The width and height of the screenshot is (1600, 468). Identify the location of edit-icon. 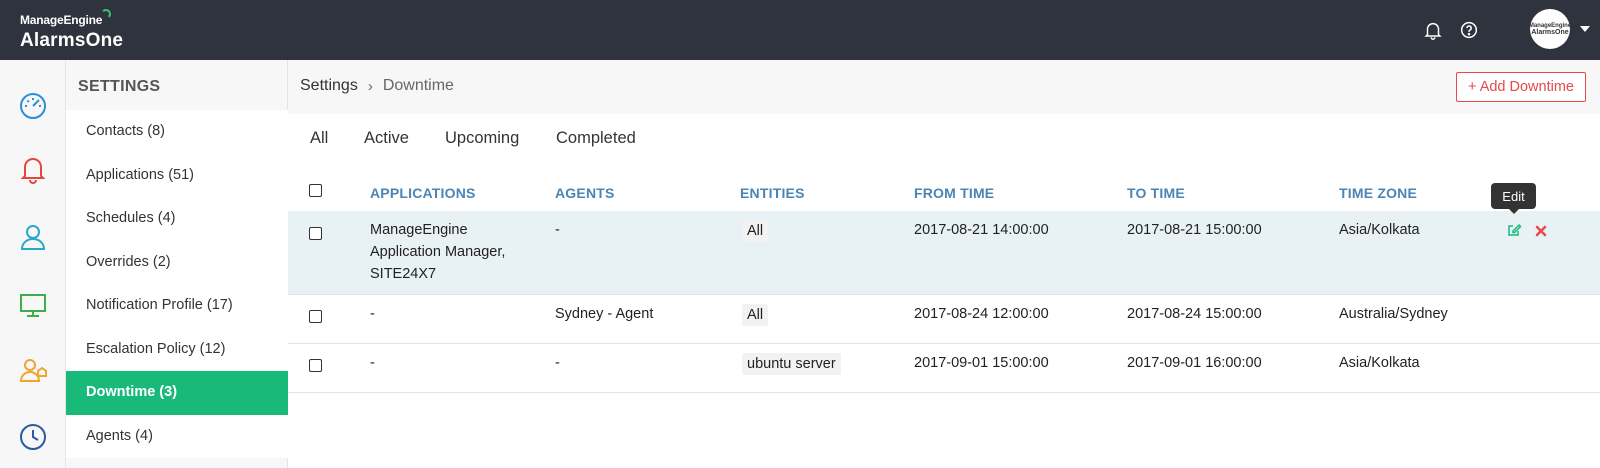
(1514, 230).